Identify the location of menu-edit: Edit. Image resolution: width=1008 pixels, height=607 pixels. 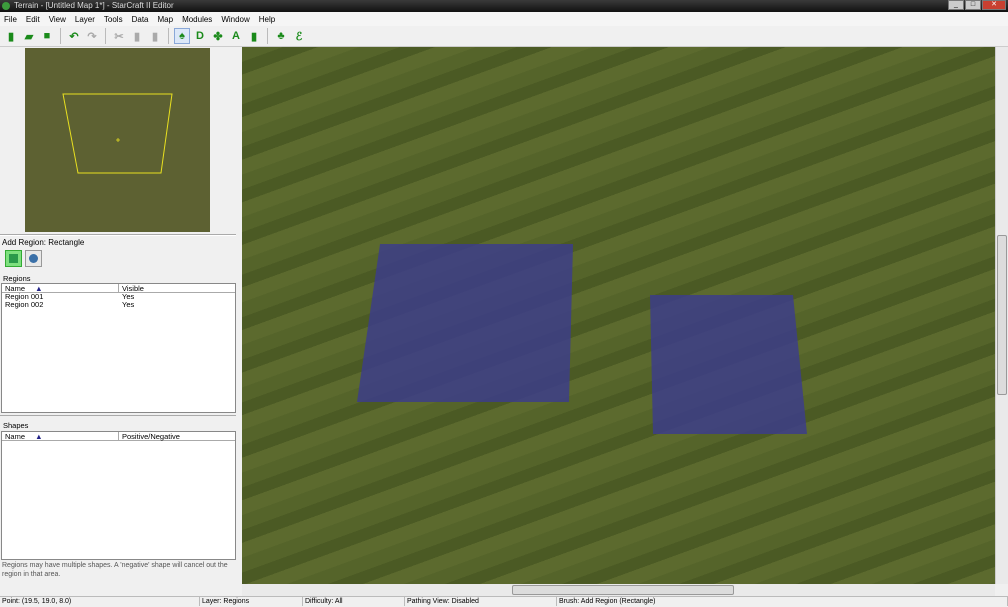
(33, 19).